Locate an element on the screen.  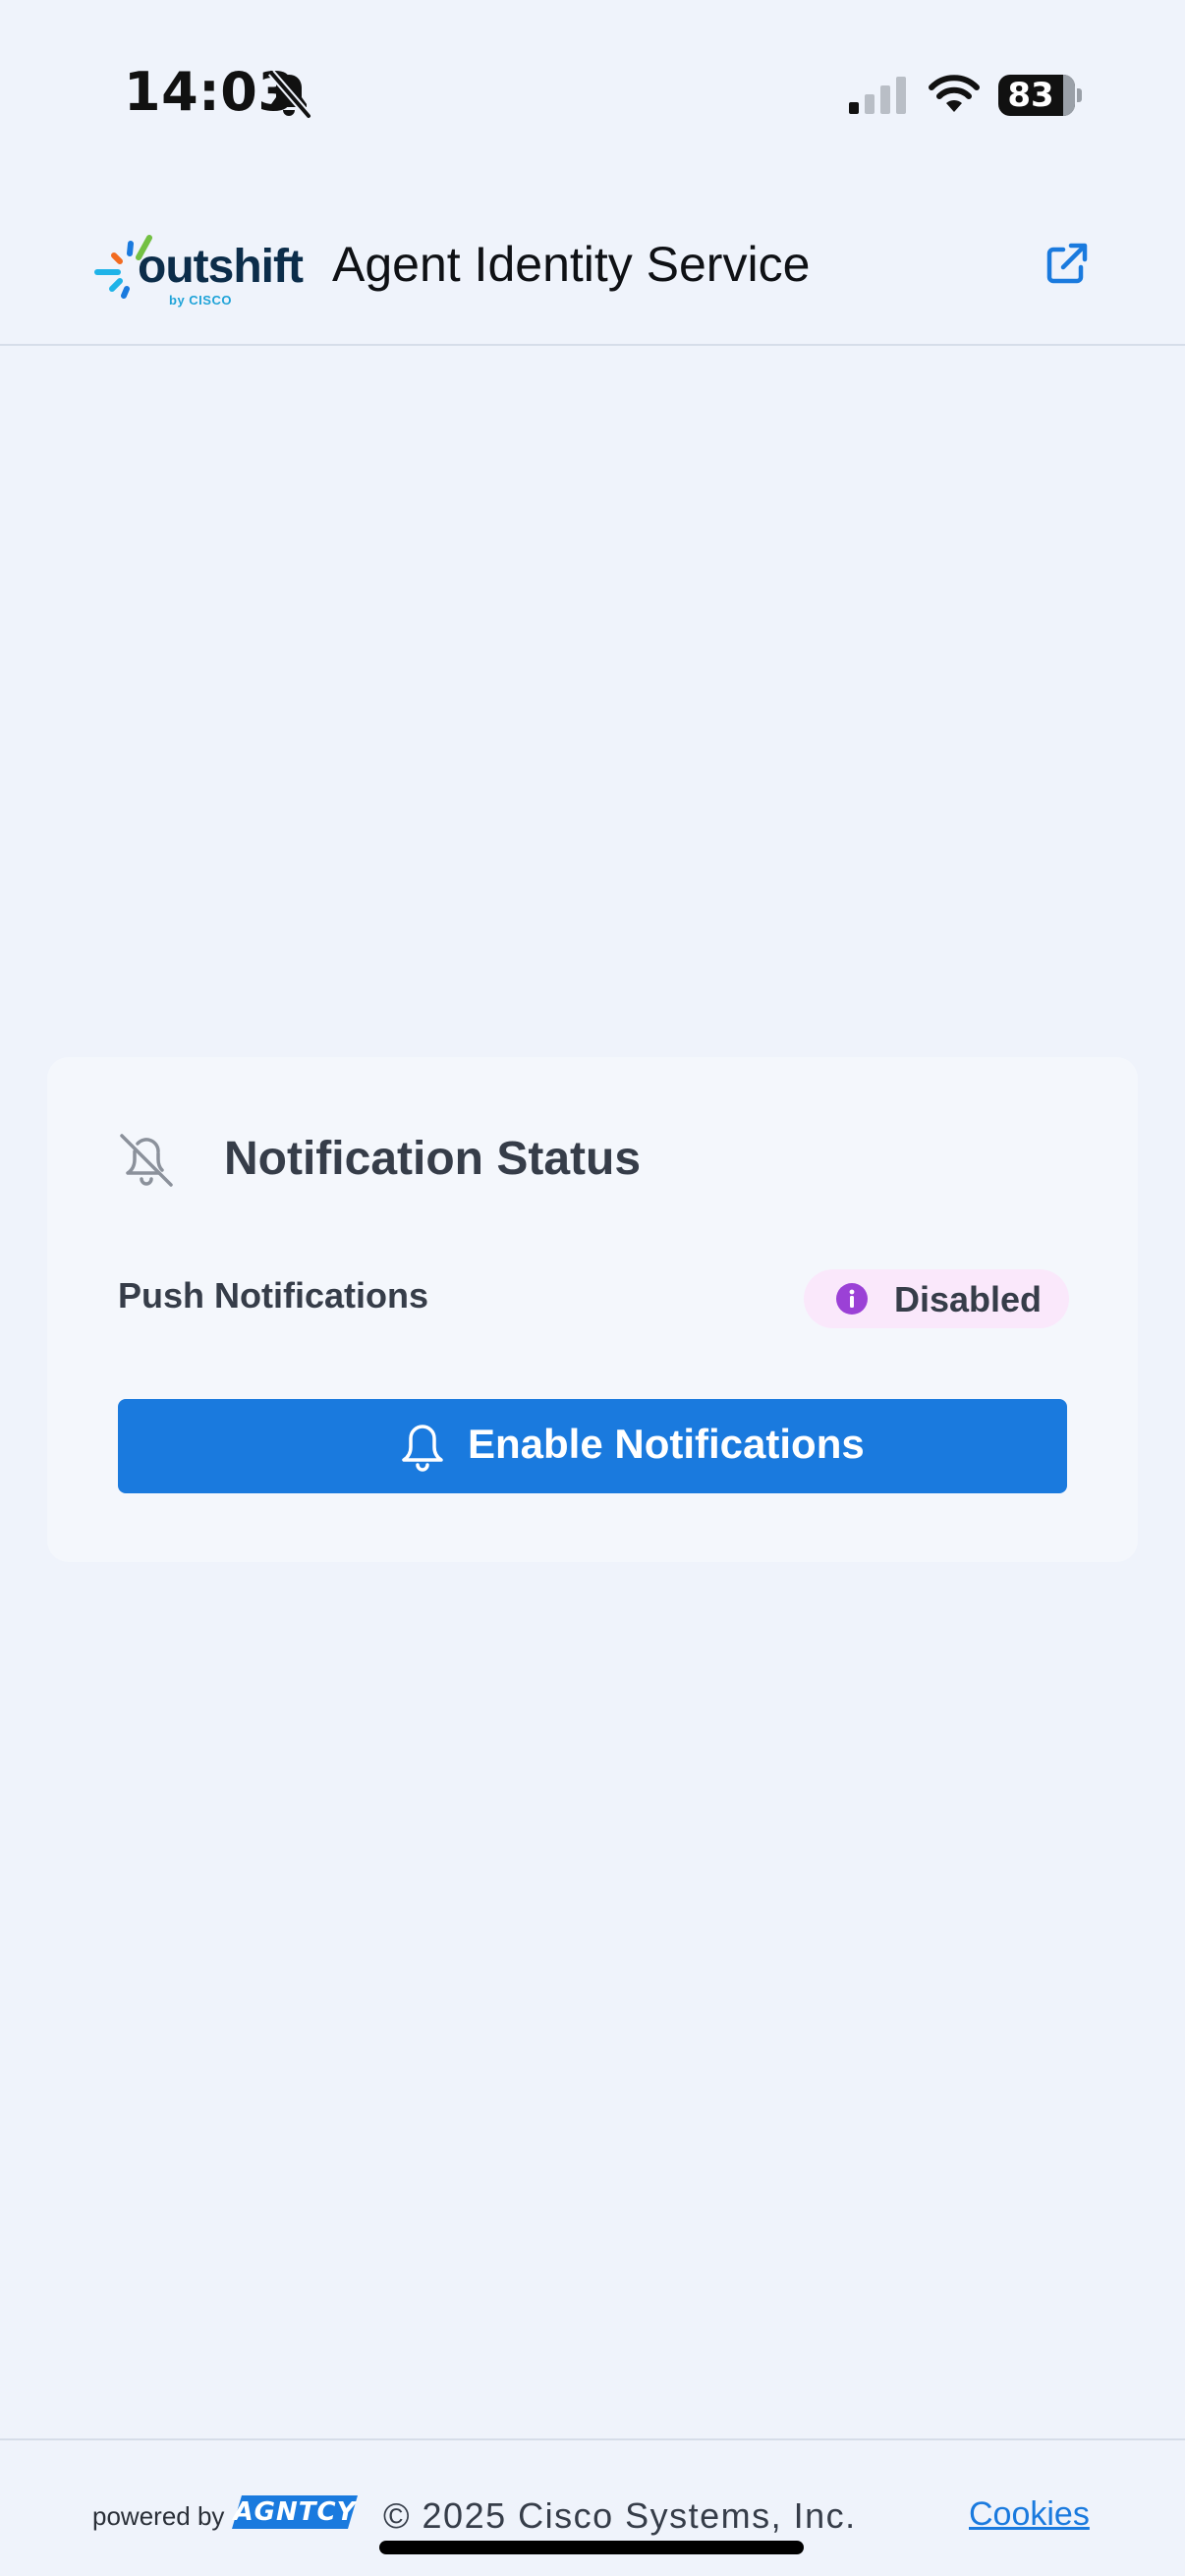
copyright-text: © 2025 Cisco Systems, Inc. is located at coordinates (620, 2515).